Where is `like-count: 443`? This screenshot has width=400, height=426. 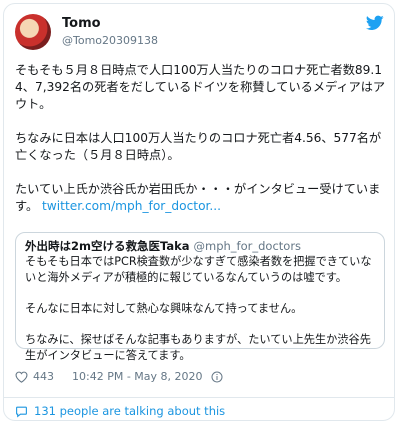
like-count: 443 is located at coordinates (43, 376).